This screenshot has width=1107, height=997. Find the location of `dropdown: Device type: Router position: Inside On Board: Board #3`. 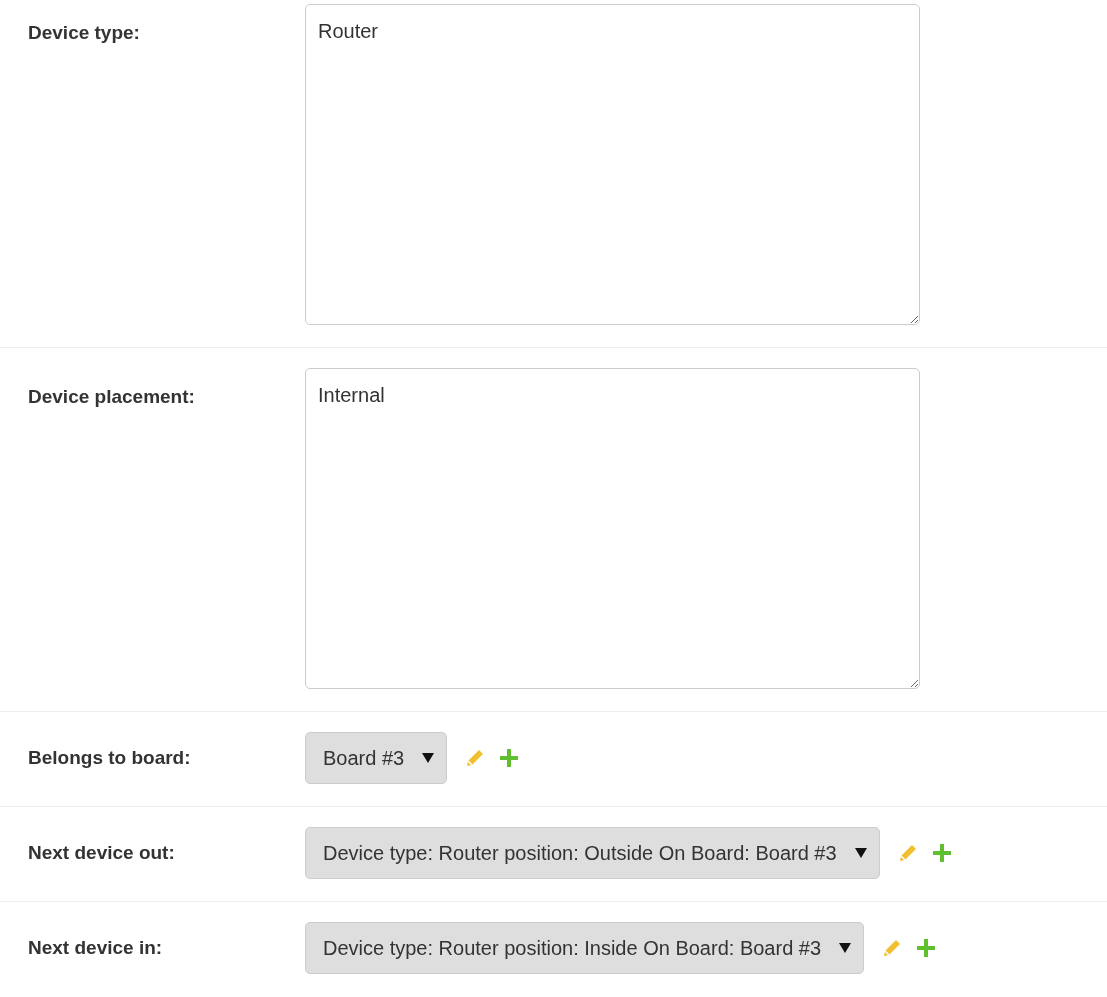

dropdown: Device type: Router position: Inside On Board: Board #3 is located at coordinates (585, 948).